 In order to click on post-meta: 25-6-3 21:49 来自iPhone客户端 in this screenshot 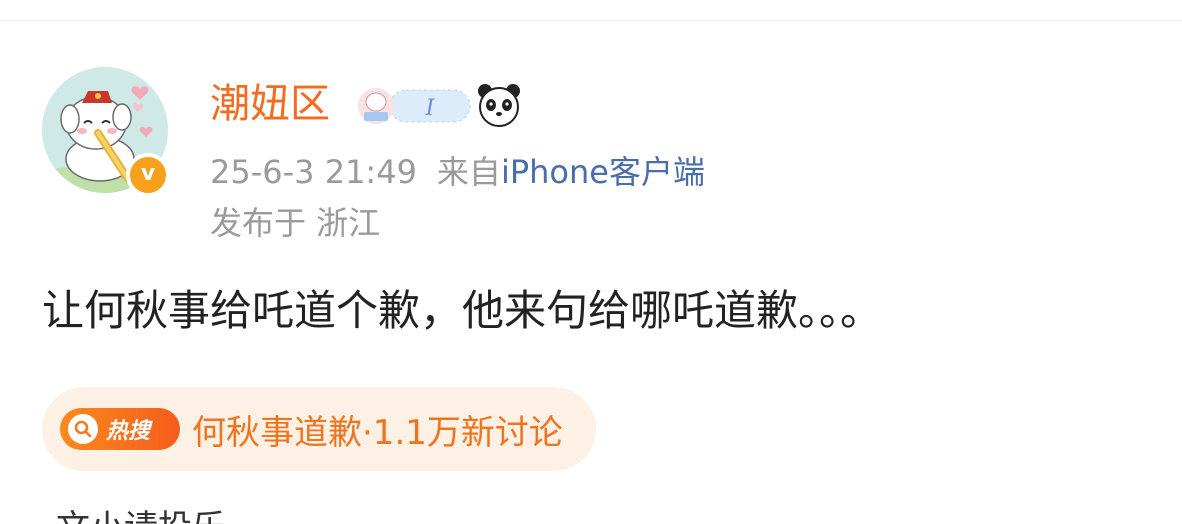, I will do `click(457, 172)`.